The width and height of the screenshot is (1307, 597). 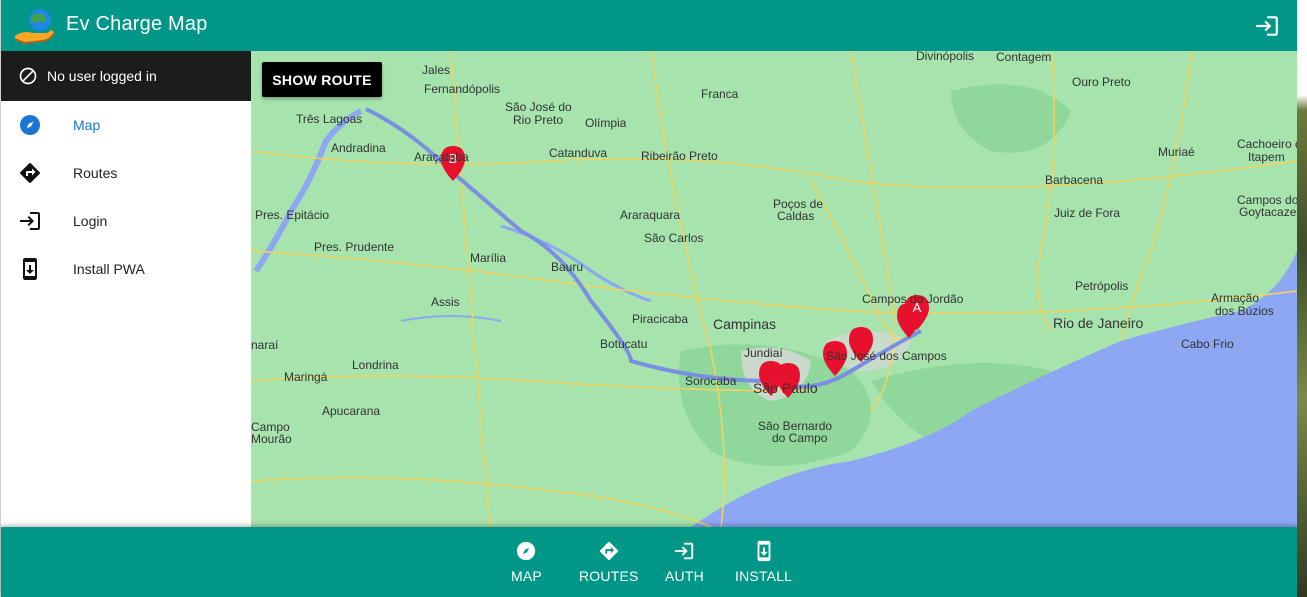 What do you see at coordinates (34, 26) in the screenshot?
I see `logo-icon` at bounding box center [34, 26].